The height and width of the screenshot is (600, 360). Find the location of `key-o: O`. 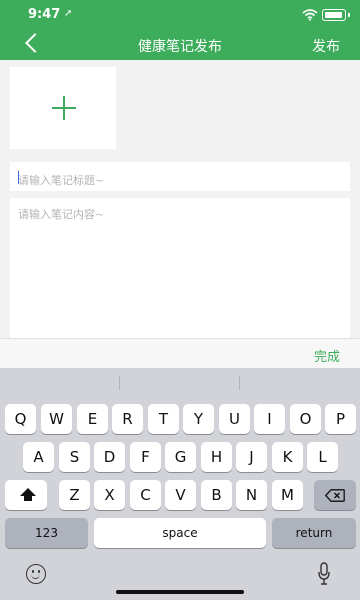

key-o: O is located at coordinates (305, 419).